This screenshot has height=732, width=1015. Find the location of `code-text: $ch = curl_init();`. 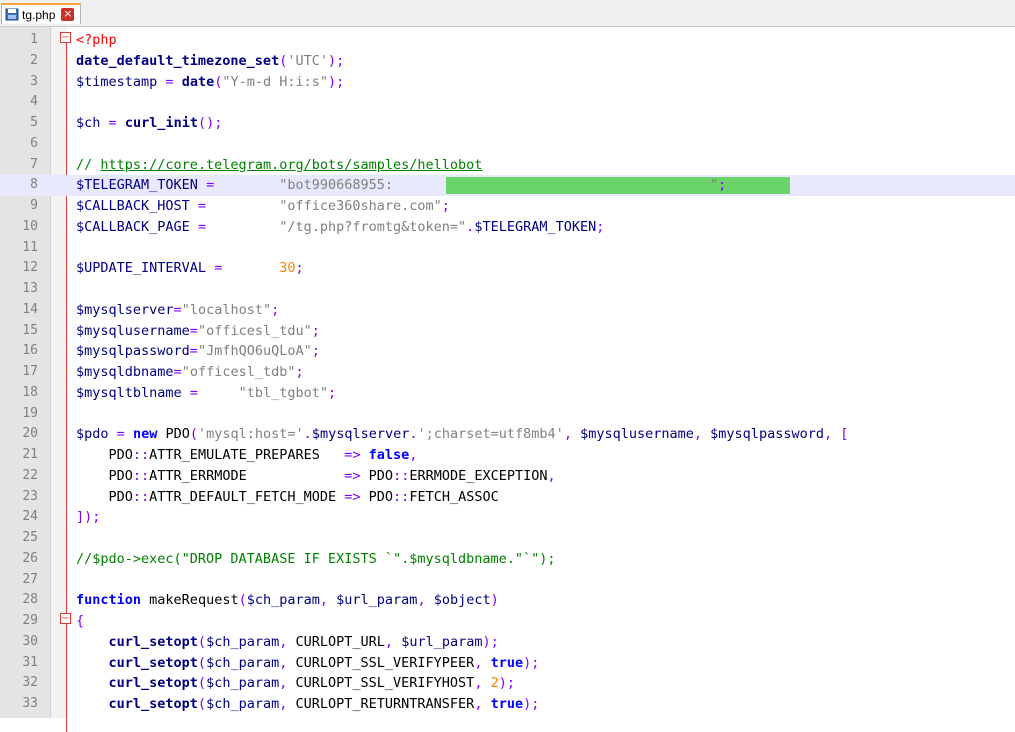

code-text: $ch = curl_init(); is located at coordinates (149, 123).